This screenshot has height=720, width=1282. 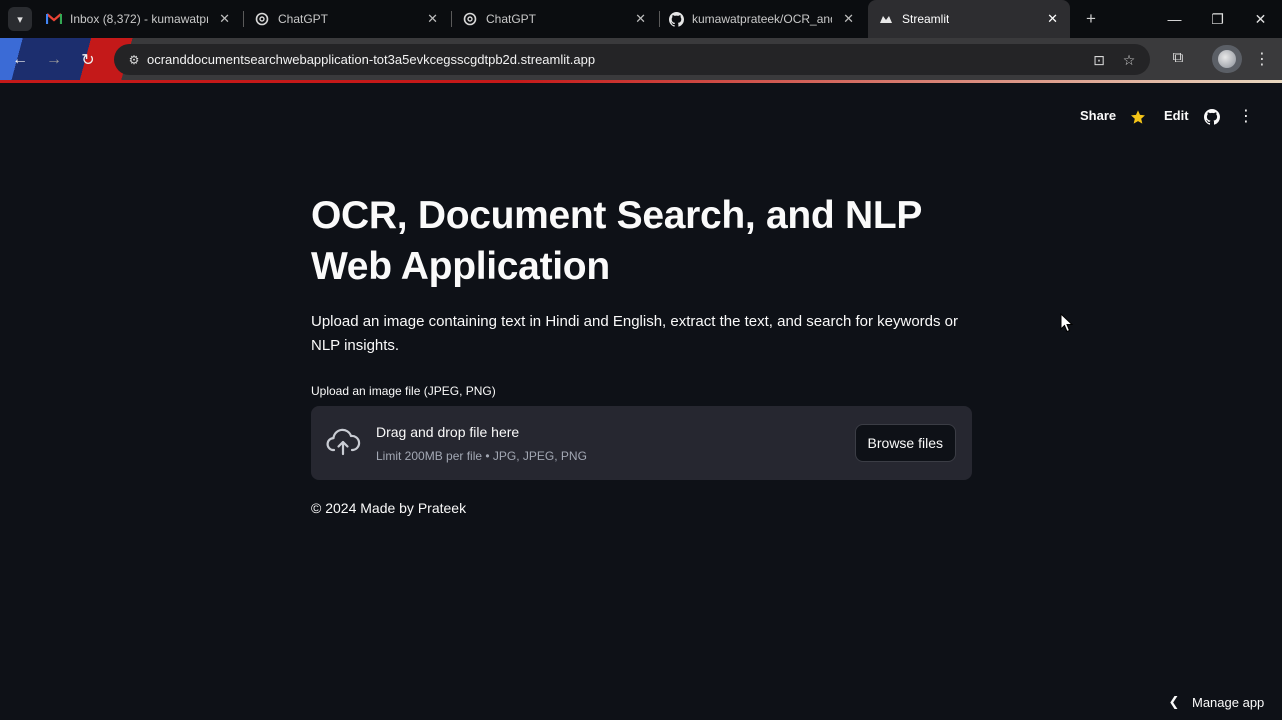 I want to click on avatar-icon, so click(x=1227, y=59).